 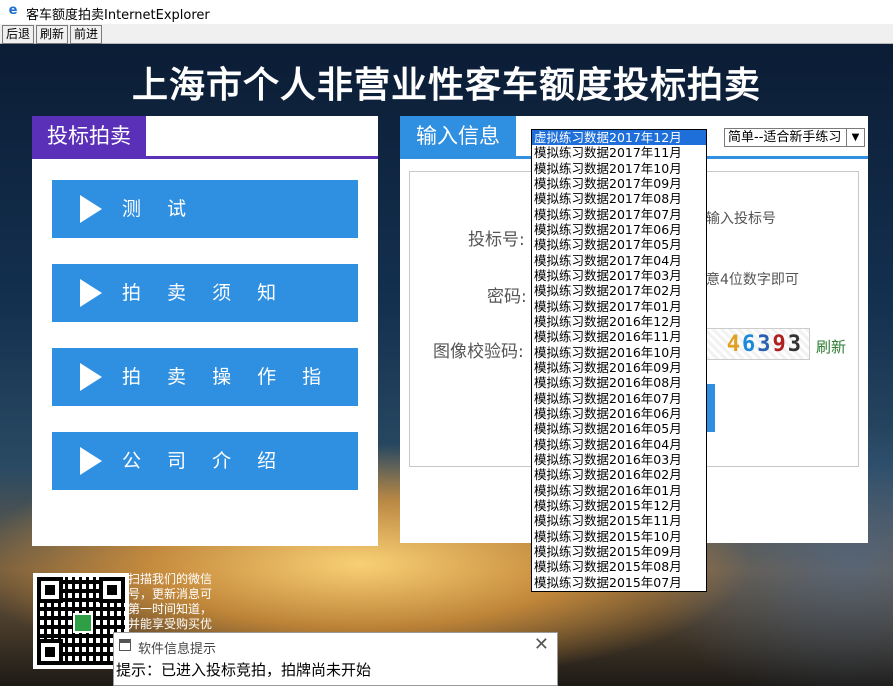 What do you see at coordinates (780, 344) in the screenshot?
I see `captcha-digit: 9` at bounding box center [780, 344].